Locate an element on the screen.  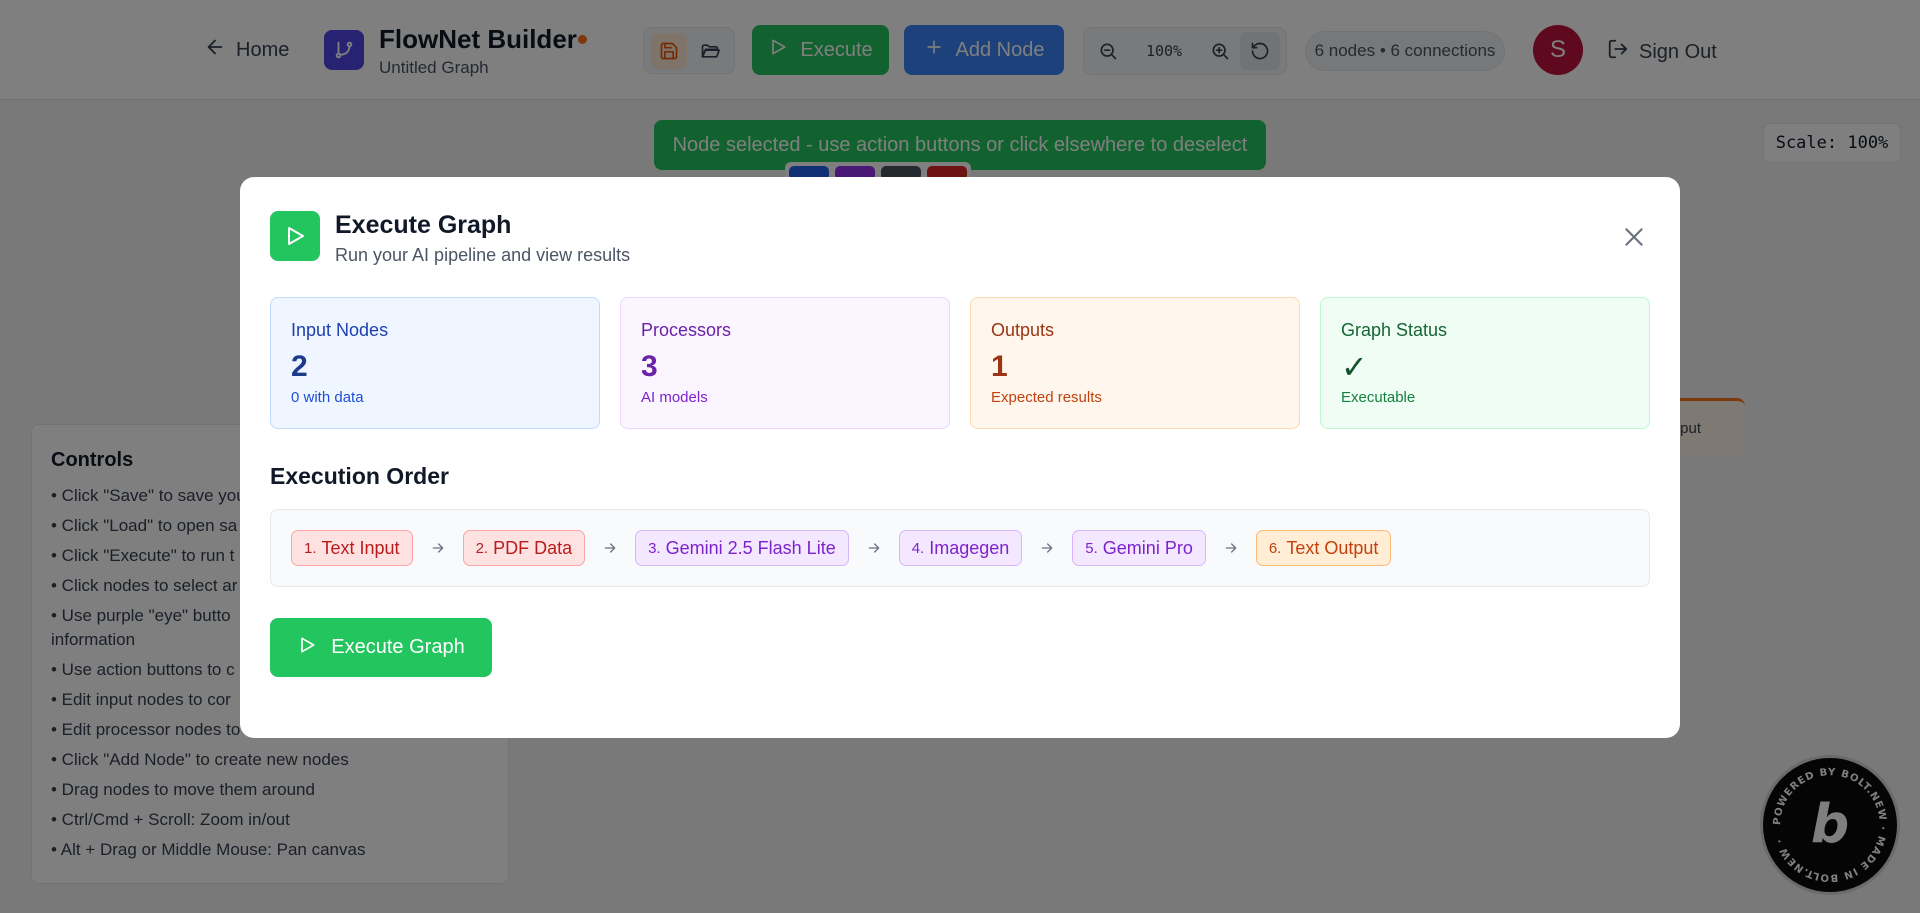
graph-status-card: Graph Status ✓ Executable is located at coordinates (1485, 363).